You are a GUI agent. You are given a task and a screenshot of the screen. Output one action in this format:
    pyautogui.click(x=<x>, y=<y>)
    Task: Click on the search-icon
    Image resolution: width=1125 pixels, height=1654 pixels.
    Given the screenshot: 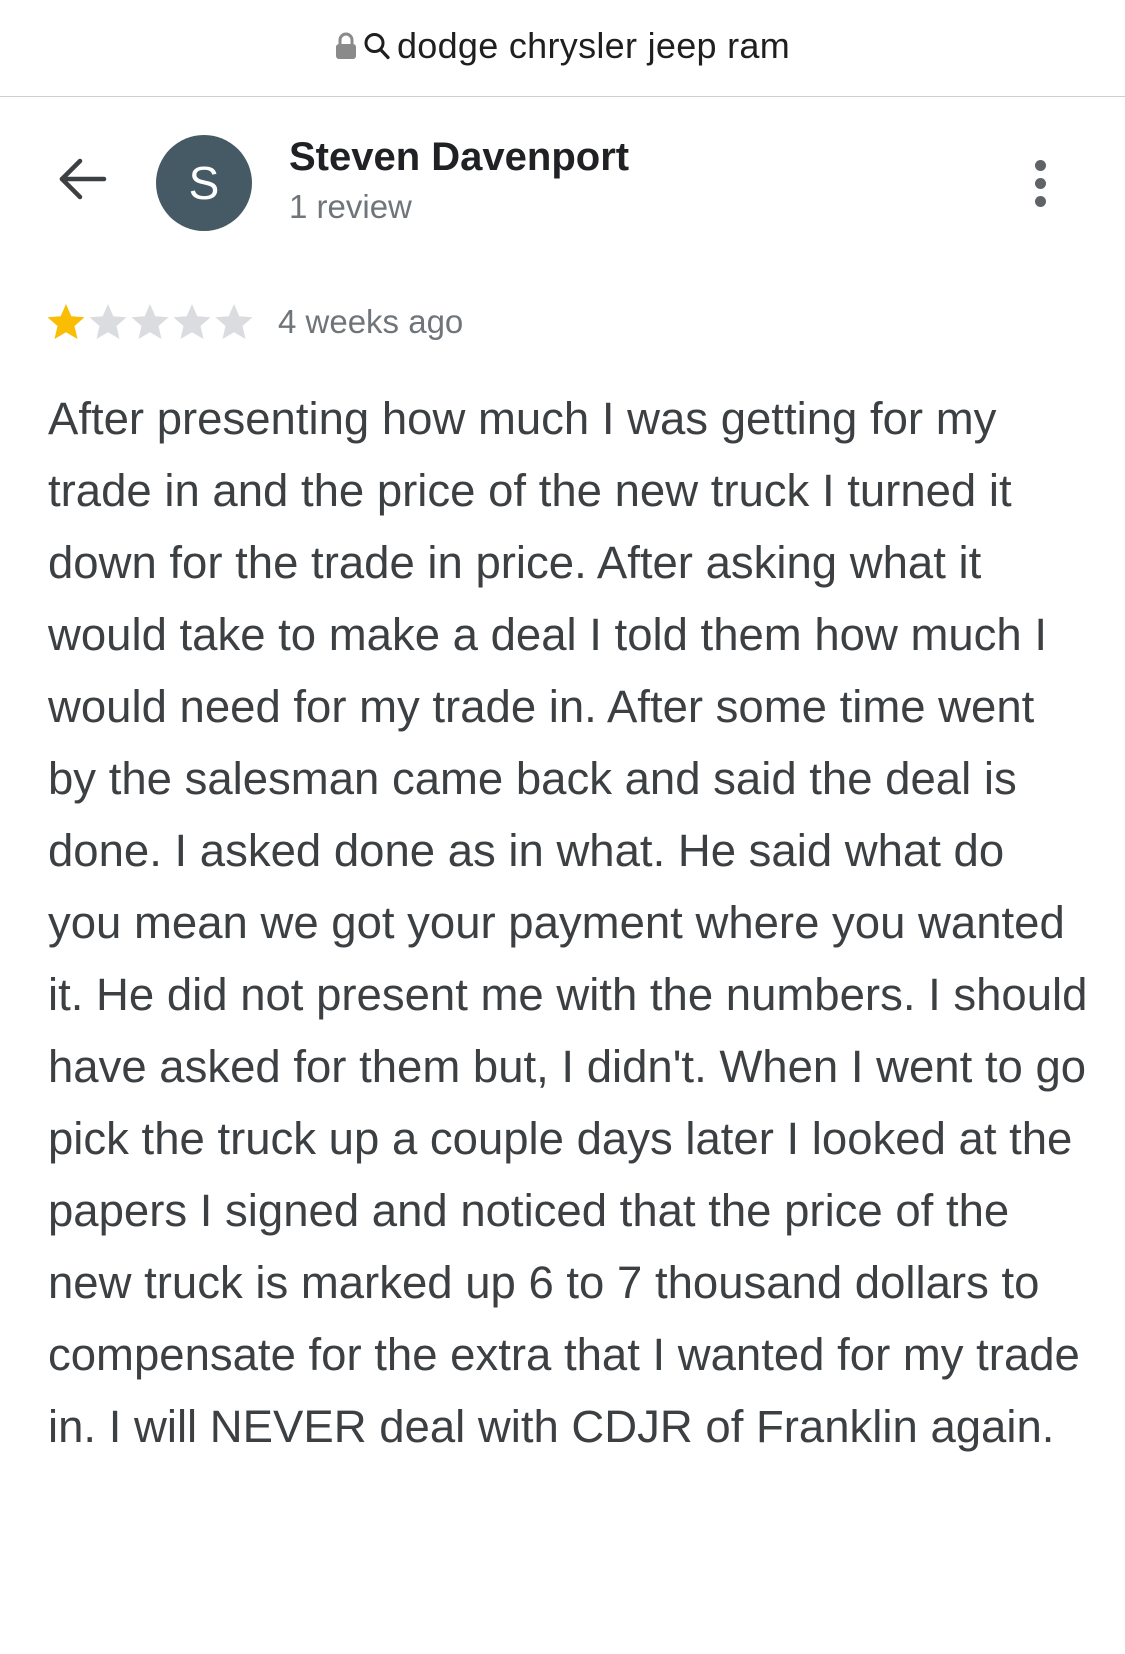 What is the action you would take?
    pyautogui.click(x=377, y=46)
    